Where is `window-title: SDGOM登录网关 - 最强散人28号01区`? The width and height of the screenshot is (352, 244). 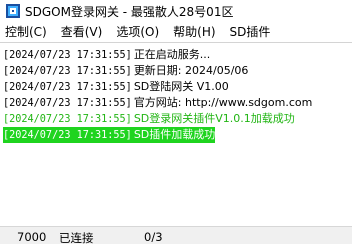
window-title: SDGOM登录网关 - 最强散人28号01区 is located at coordinates (129, 11).